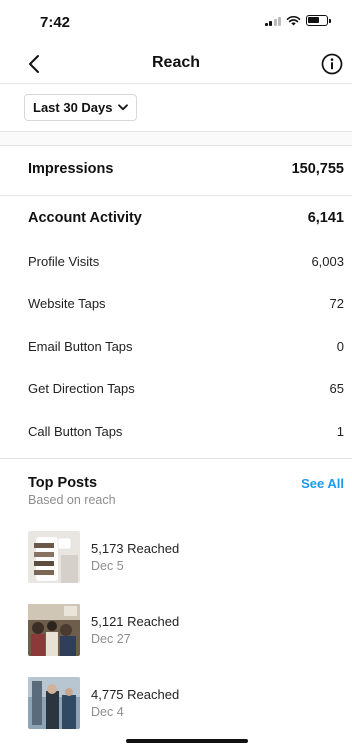 Image resolution: width=352 pixels, height=746 pixels. What do you see at coordinates (135, 694) in the screenshot?
I see `post-reached-count: 4,775 Reached` at bounding box center [135, 694].